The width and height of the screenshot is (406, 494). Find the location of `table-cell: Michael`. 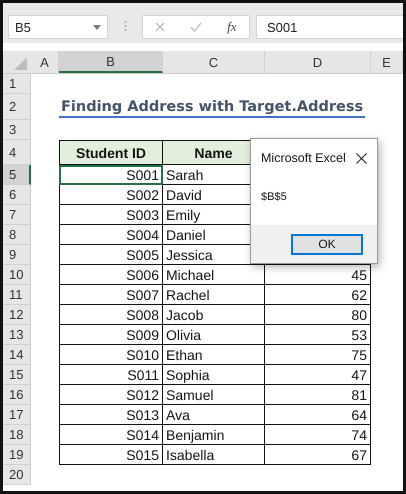

table-cell: Michael is located at coordinates (214, 275).